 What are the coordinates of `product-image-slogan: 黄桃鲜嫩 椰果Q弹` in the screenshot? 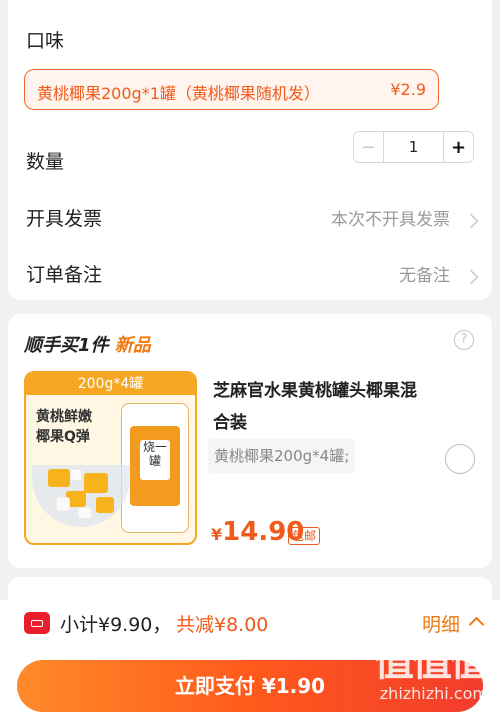 It's located at (64, 427).